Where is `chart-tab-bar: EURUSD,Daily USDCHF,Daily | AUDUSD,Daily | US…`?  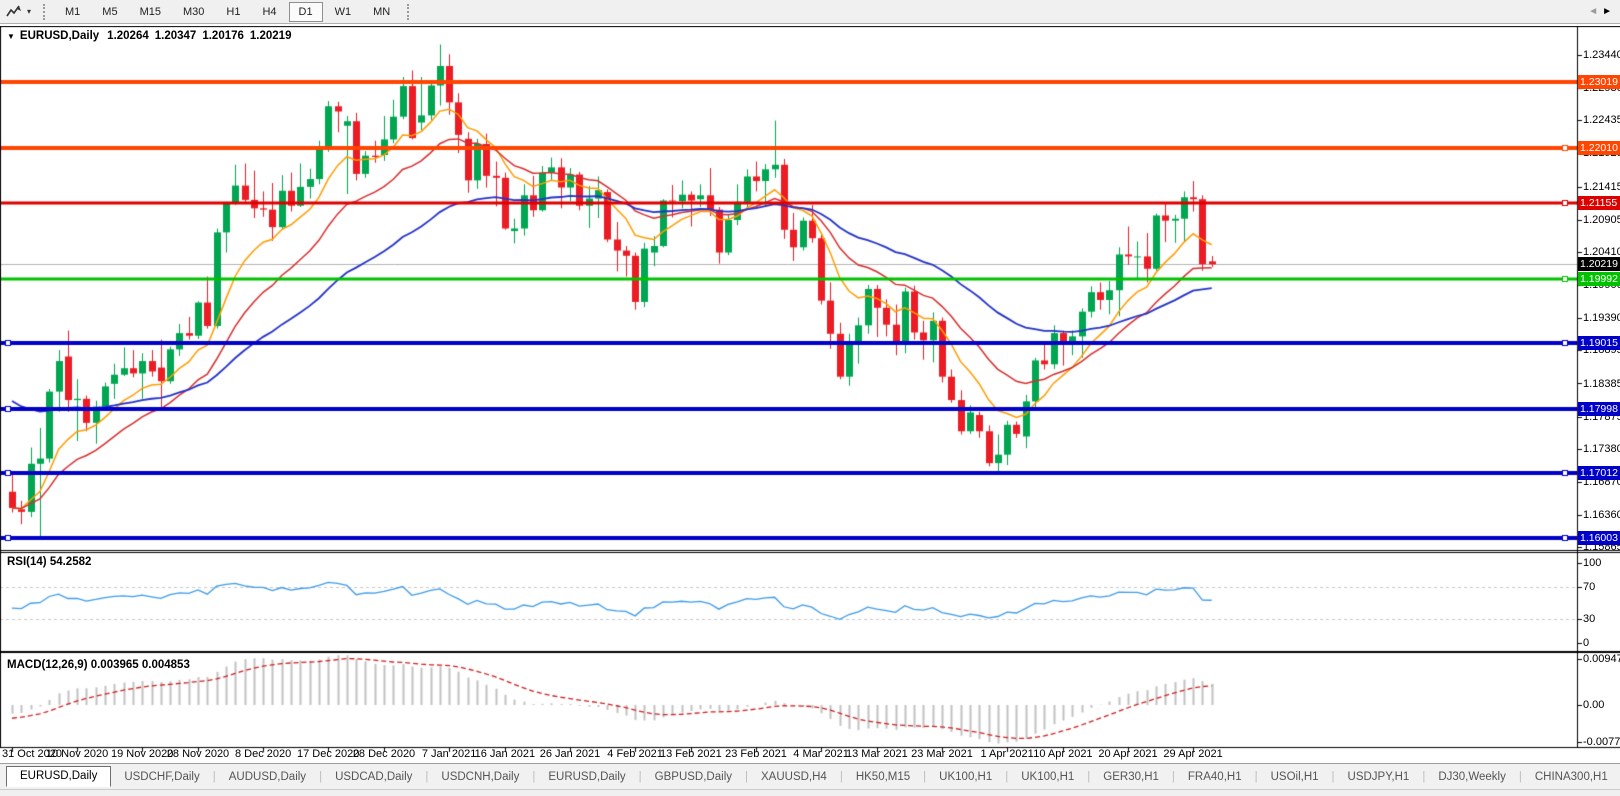
chart-tab-bar: EURUSD,Daily USDCHF,Daily | AUDUSD,Daily | US… is located at coordinates (810, 776).